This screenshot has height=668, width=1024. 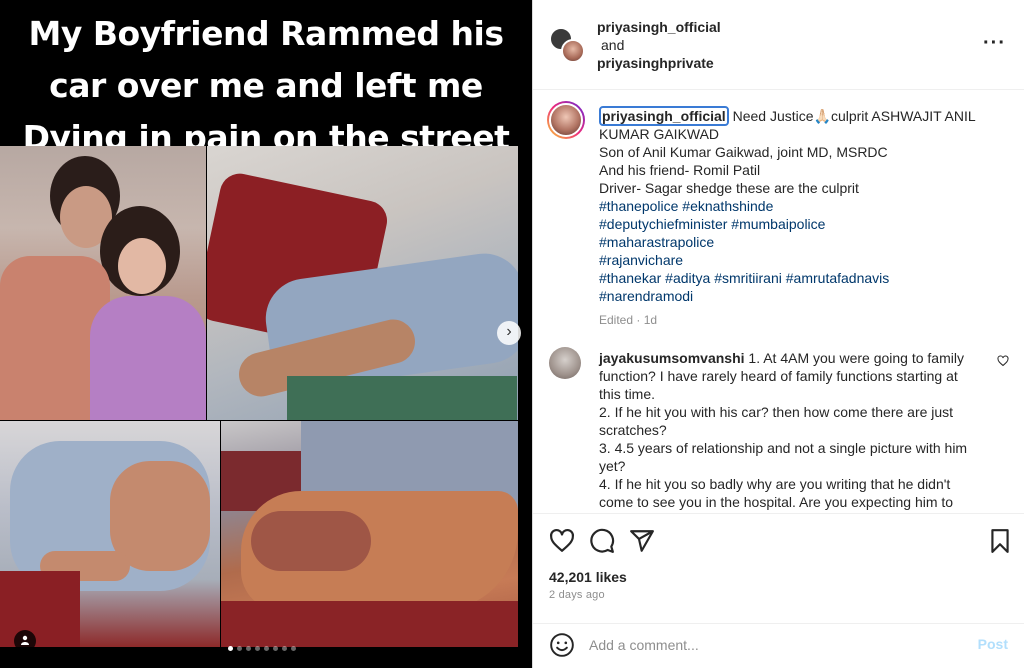 What do you see at coordinates (613, 45) in the screenshot?
I see `conjunction-text: and` at bounding box center [613, 45].